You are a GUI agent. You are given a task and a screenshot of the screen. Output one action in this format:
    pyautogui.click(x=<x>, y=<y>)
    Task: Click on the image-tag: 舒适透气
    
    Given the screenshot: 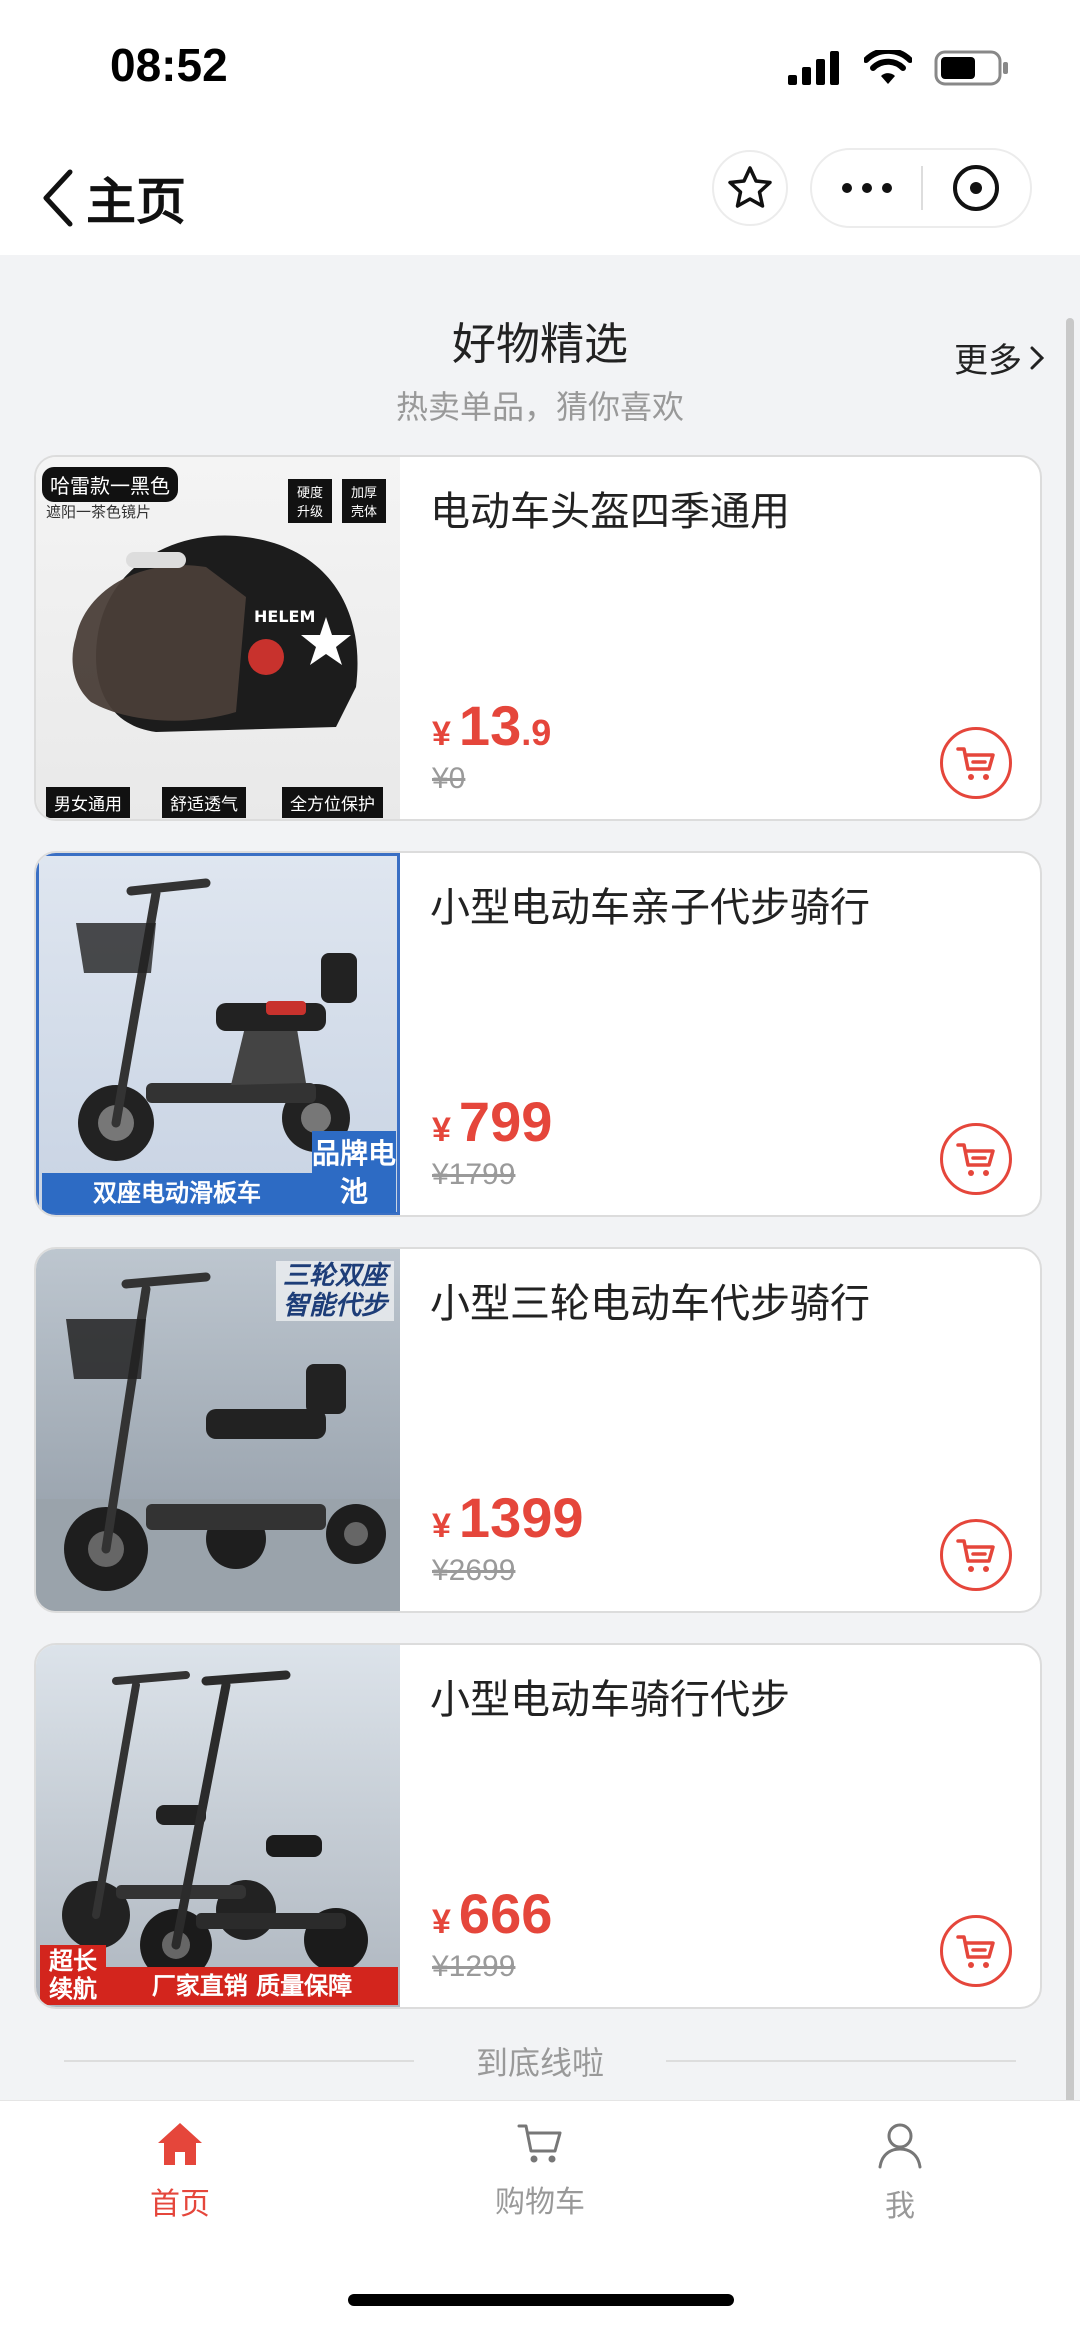 What is the action you would take?
    pyautogui.click(x=204, y=802)
    